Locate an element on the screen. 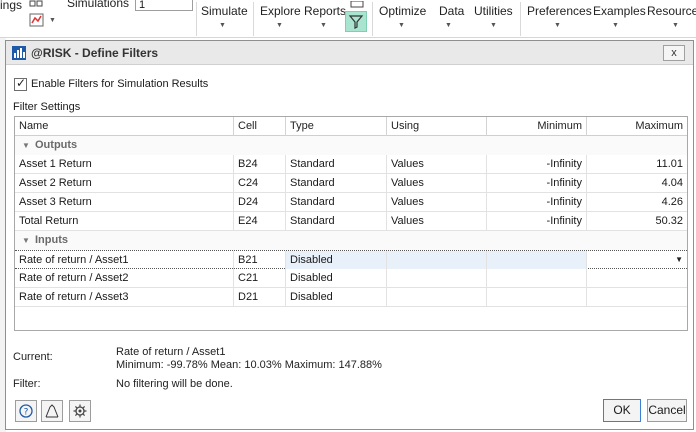 The image size is (696, 432). column-header-maximum: Maximum is located at coordinates (637, 126).